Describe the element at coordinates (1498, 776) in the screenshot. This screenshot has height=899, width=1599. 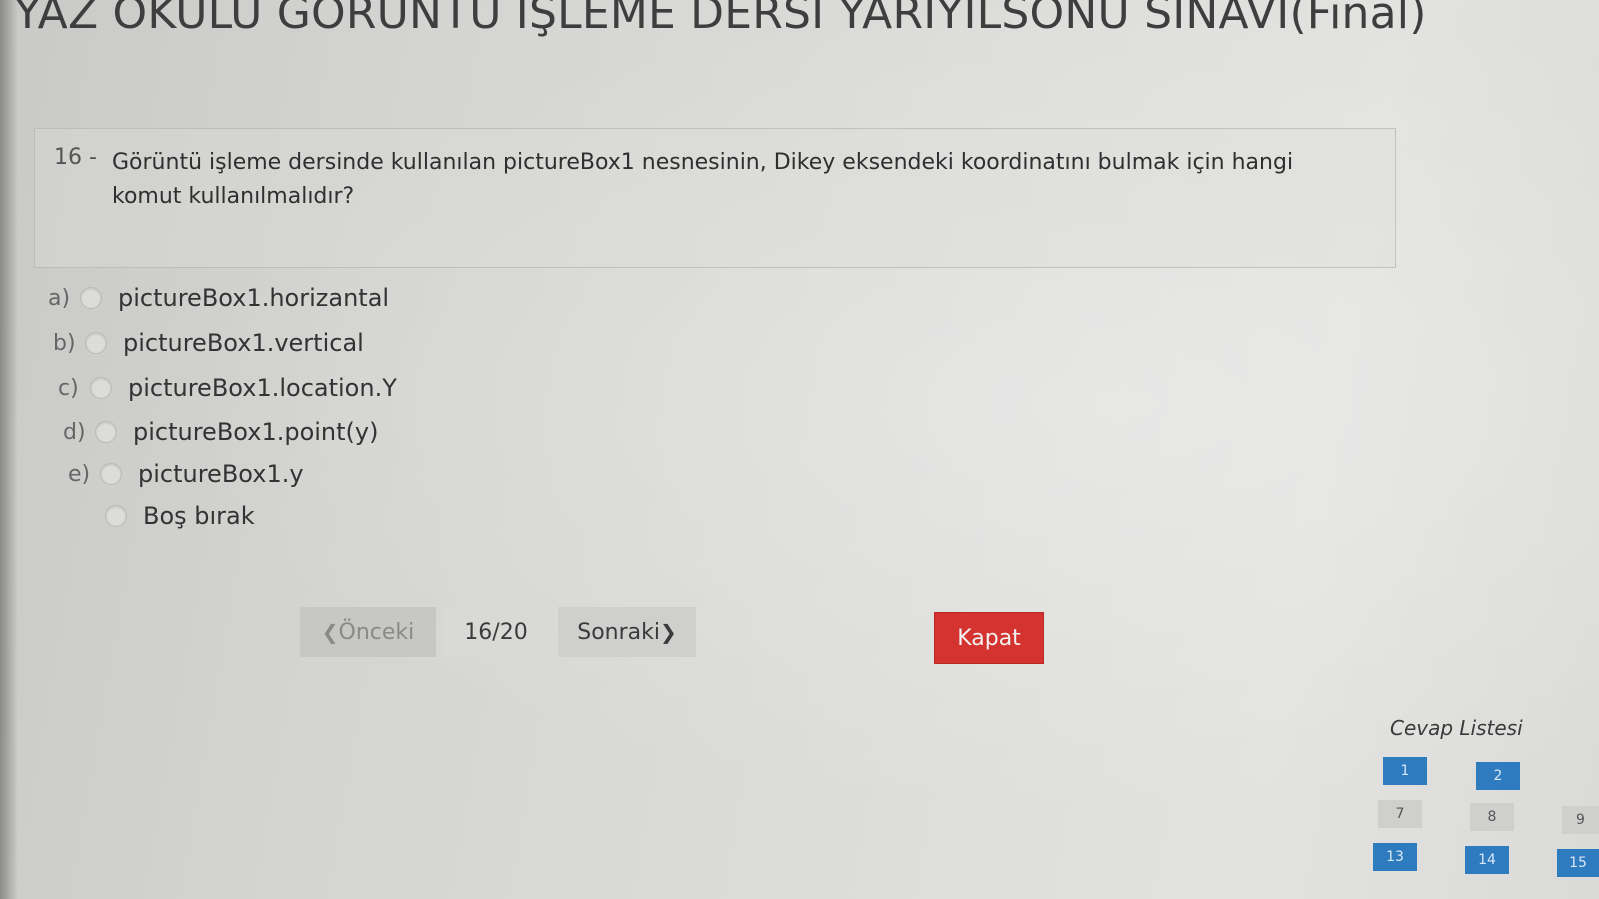
I see `answer-list-item-2: 2` at that location.